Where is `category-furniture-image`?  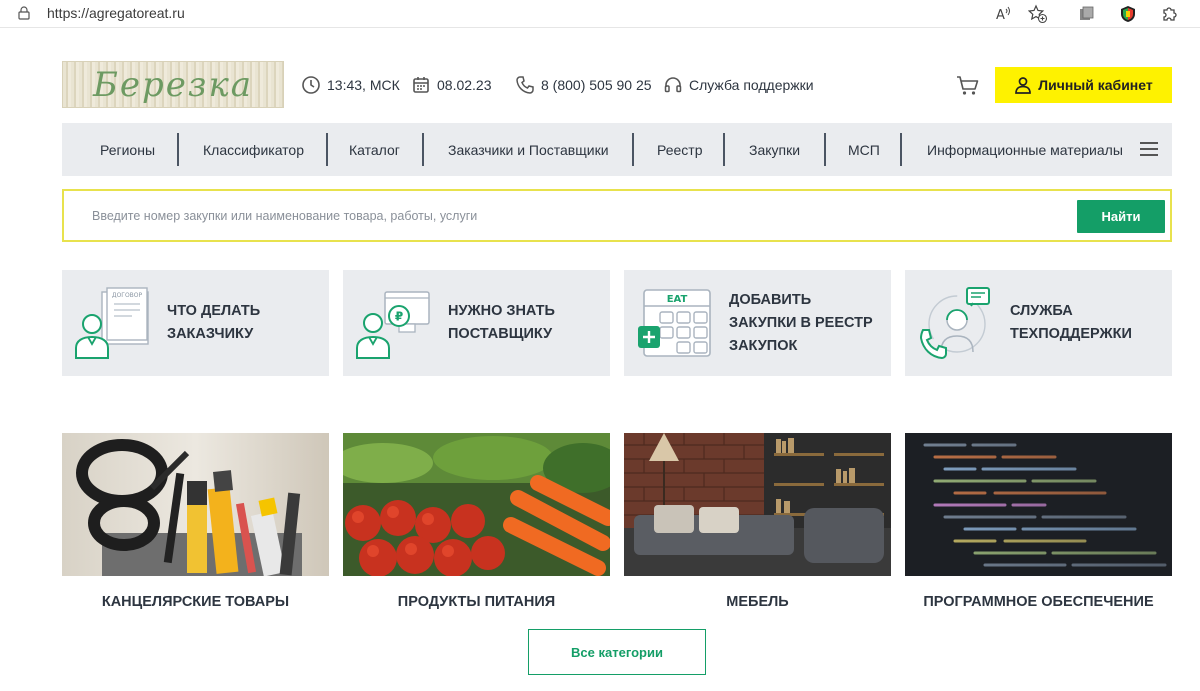 category-furniture-image is located at coordinates (757, 504).